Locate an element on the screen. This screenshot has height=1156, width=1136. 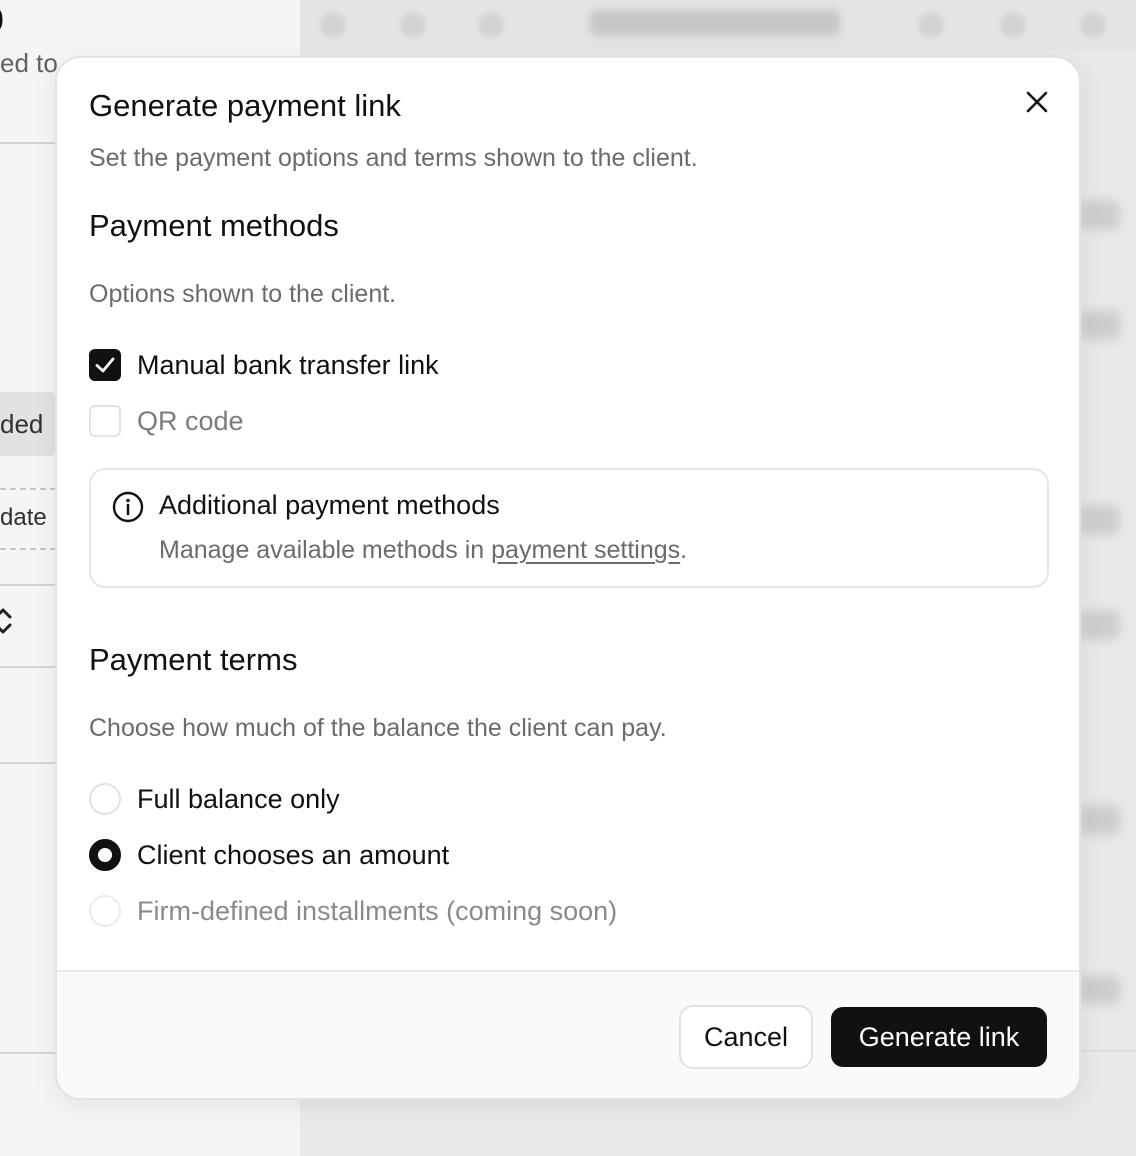
manual-bank-transfer-checkbox is located at coordinates (105, 365).